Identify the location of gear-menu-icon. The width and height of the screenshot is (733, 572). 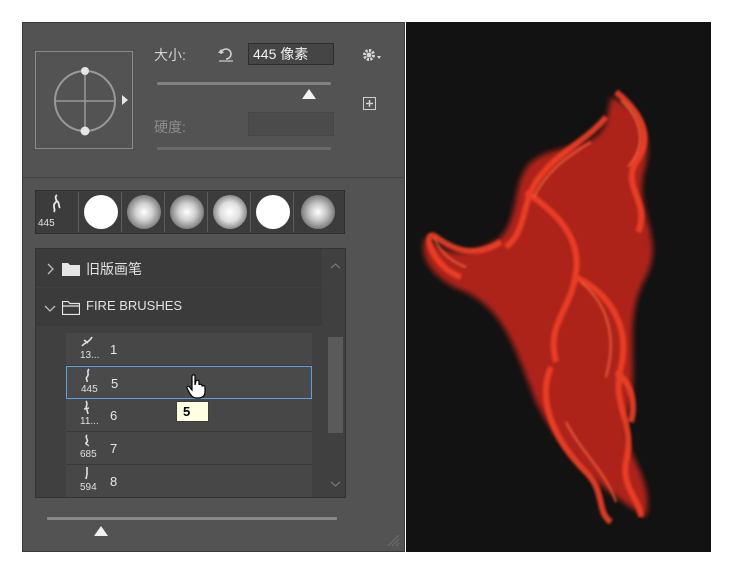
(372, 55).